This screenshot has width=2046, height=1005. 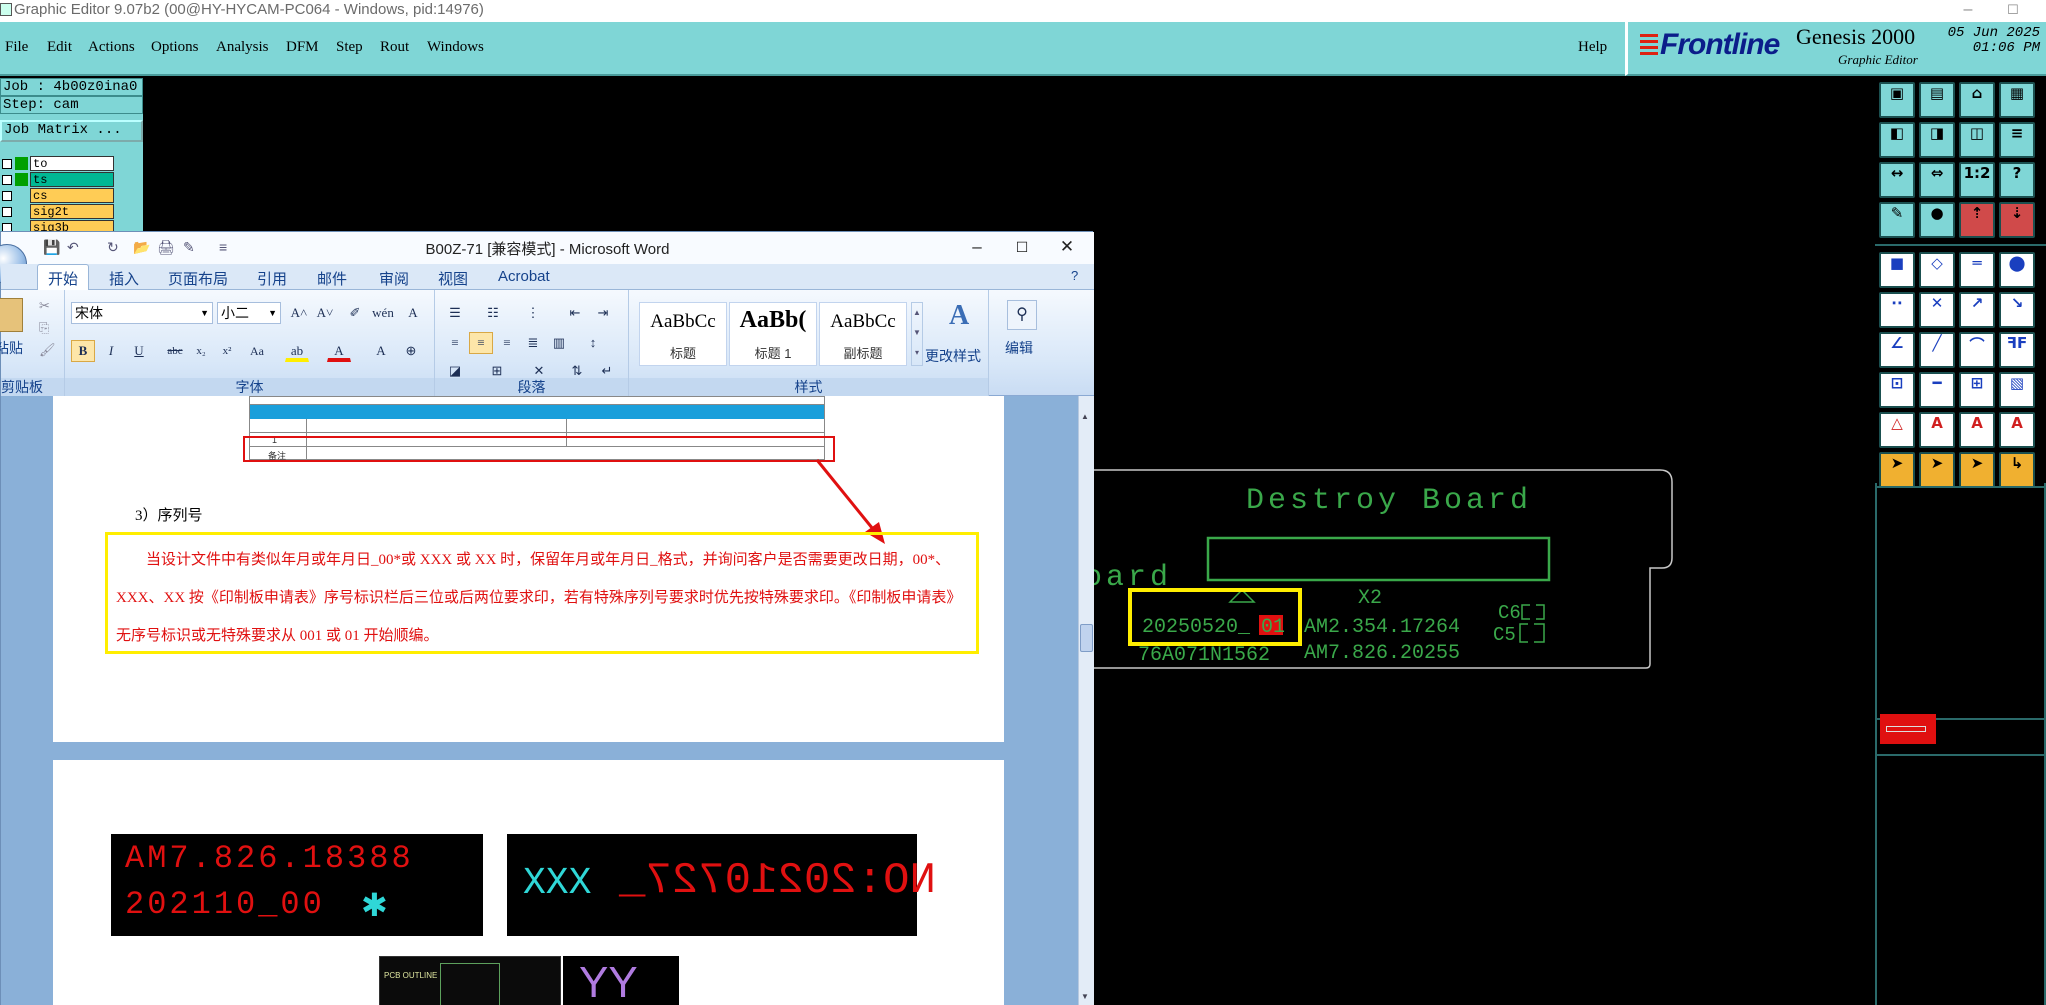 What do you see at coordinates (11, 348) in the screenshot?
I see `paste-label: 粘贴` at bounding box center [11, 348].